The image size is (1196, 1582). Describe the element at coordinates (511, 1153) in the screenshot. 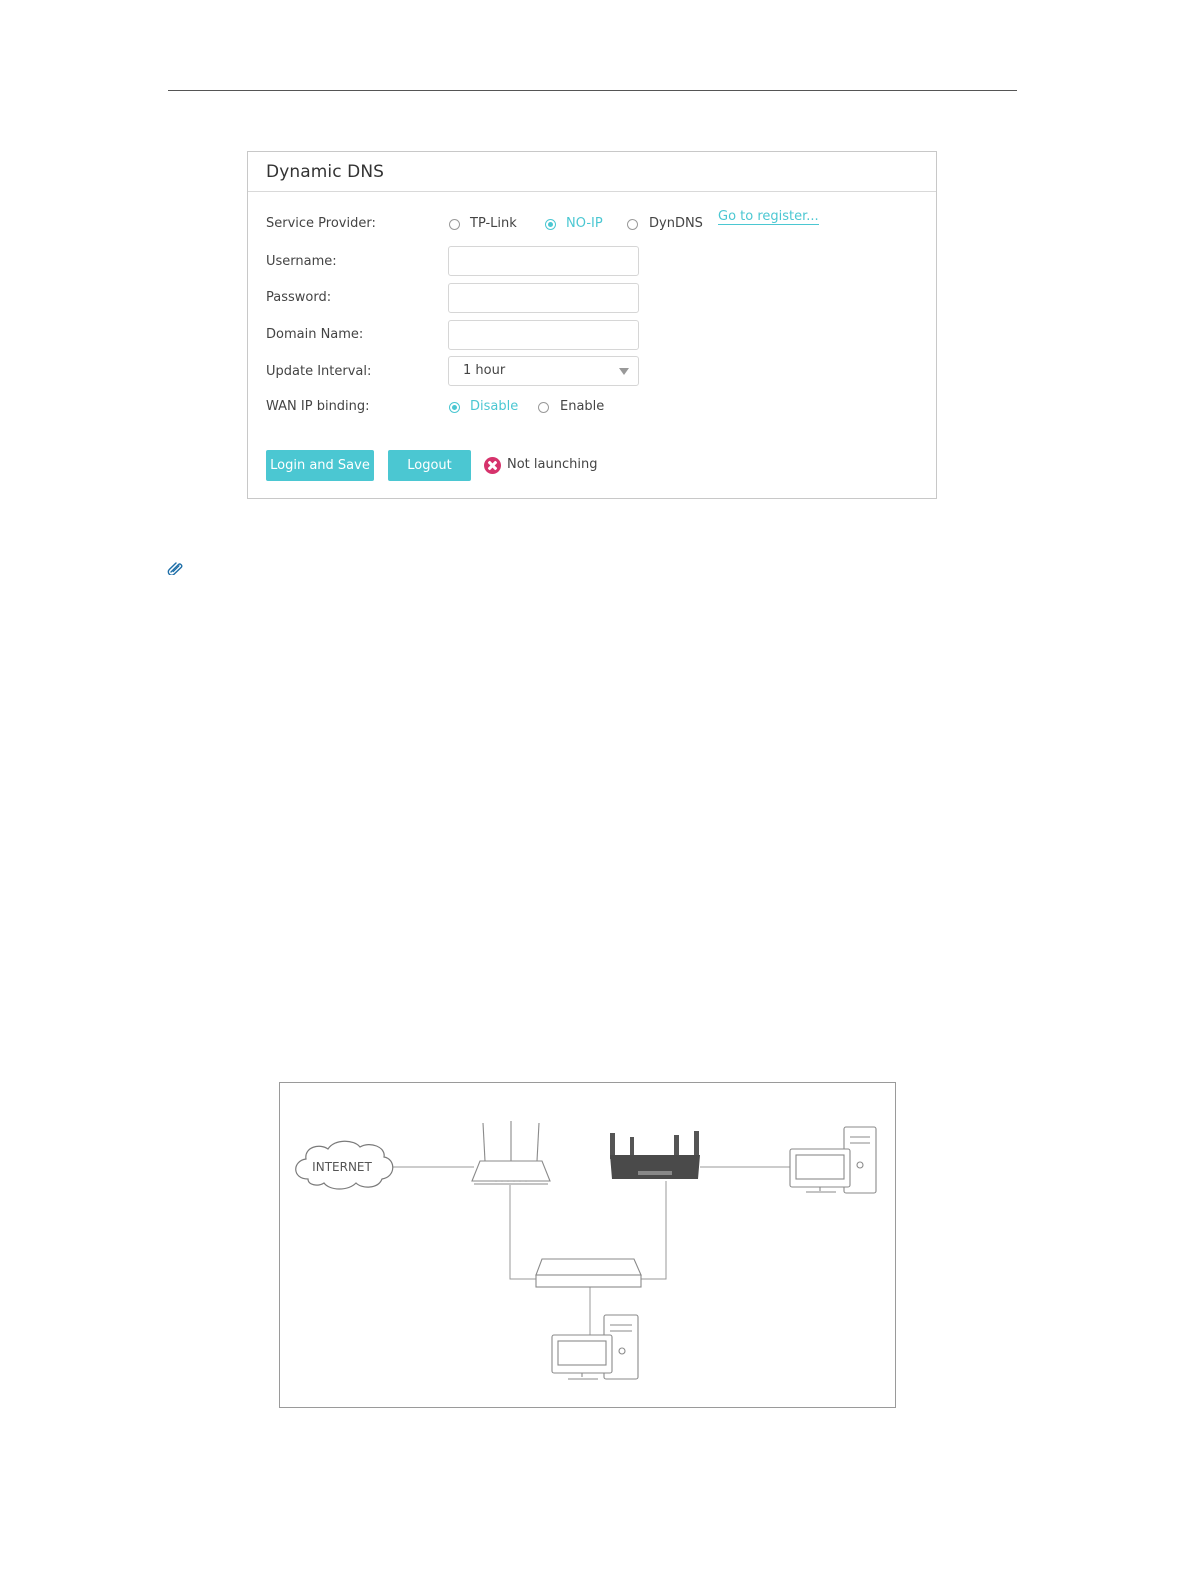

I see `modem-router-icon` at that location.